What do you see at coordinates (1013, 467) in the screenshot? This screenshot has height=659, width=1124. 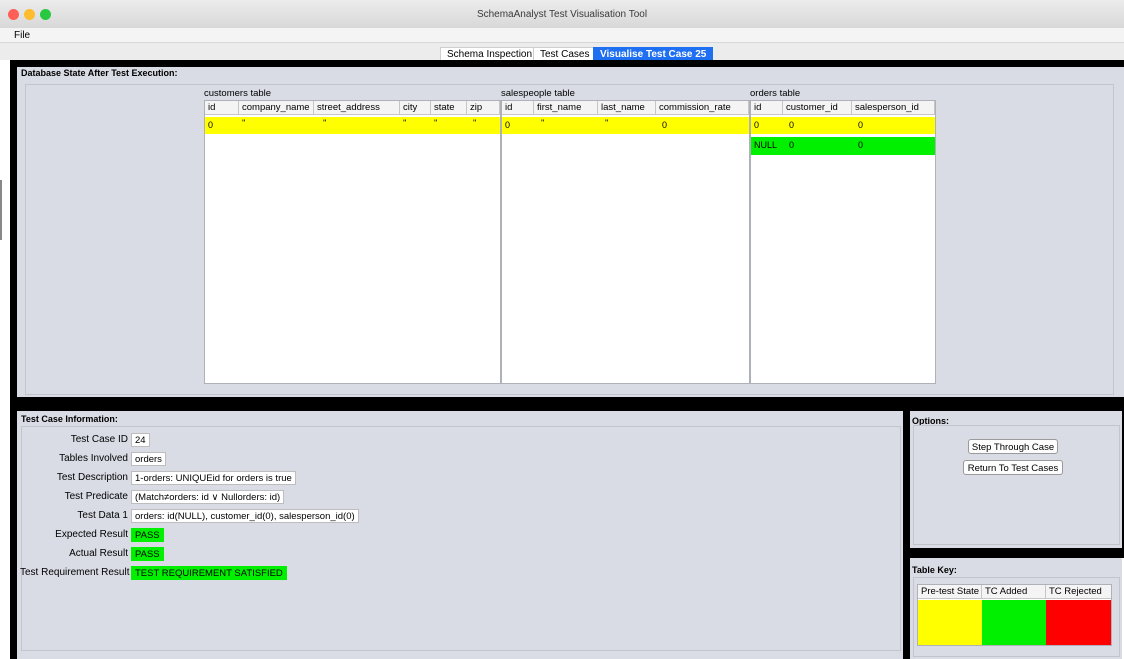 I see `return-to-test-cases-button: Return To Test Cases` at bounding box center [1013, 467].